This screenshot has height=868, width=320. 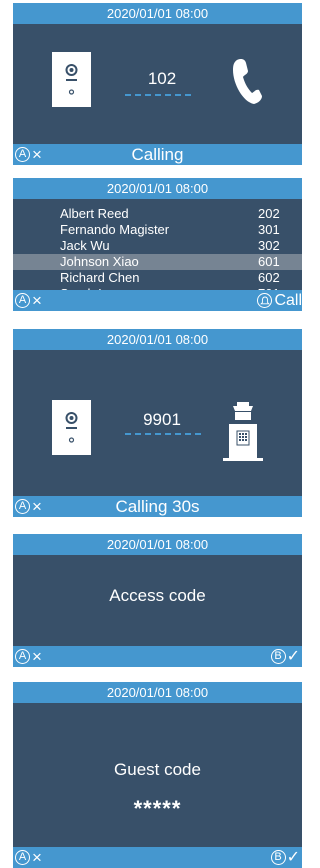 What do you see at coordinates (157, 278) in the screenshot?
I see `list-item: Richard Chen 602` at bounding box center [157, 278].